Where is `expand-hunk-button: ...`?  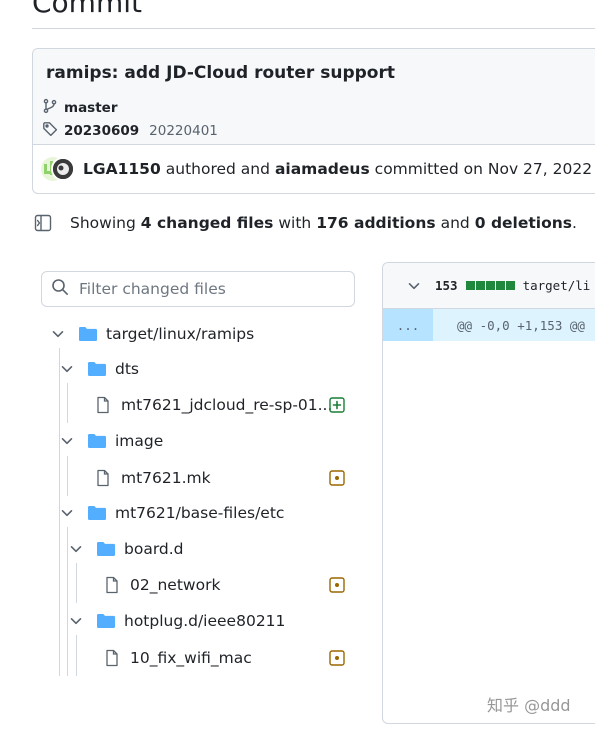
expand-hunk-button: ... is located at coordinates (408, 325).